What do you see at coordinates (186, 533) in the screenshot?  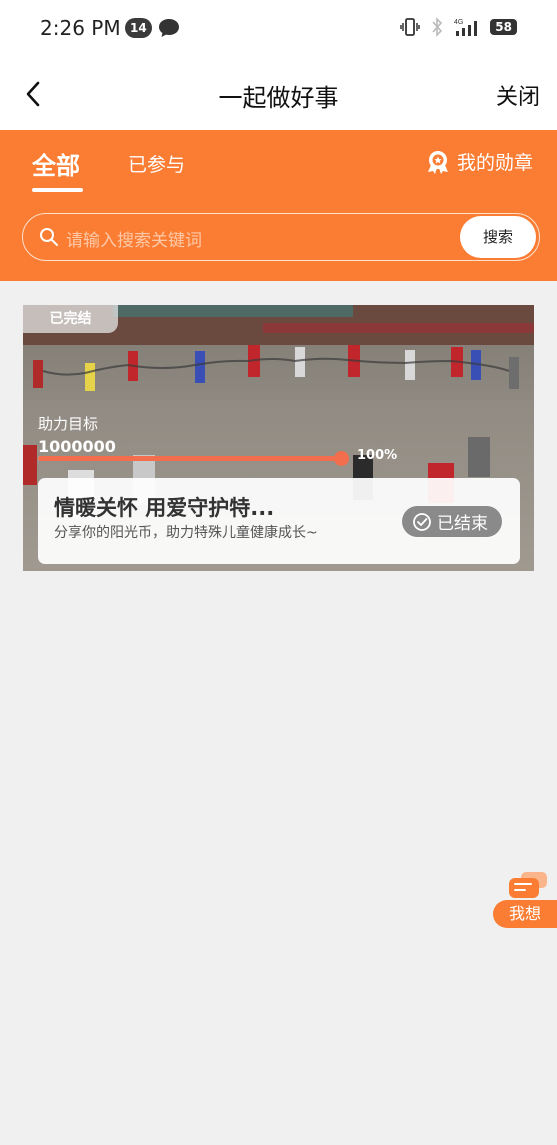 I see `campaign-description: 分享你的阳光币，助力特殊儿童健康成长~` at bounding box center [186, 533].